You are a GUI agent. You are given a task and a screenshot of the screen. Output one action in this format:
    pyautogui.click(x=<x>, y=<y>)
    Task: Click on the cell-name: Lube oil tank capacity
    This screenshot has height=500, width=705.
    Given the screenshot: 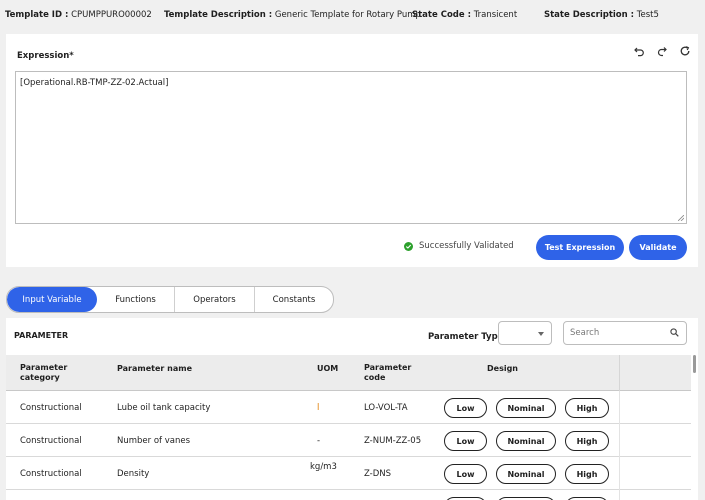 What is the action you would take?
    pyautogui.click(x=164, y=408)
    